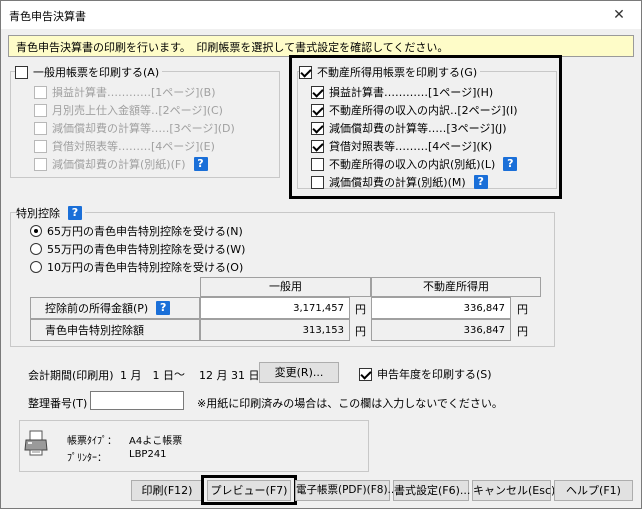  Describe the element at coordinates (360, 331) in the screenshot. I see `deduction-general-unit: 円` at that location.